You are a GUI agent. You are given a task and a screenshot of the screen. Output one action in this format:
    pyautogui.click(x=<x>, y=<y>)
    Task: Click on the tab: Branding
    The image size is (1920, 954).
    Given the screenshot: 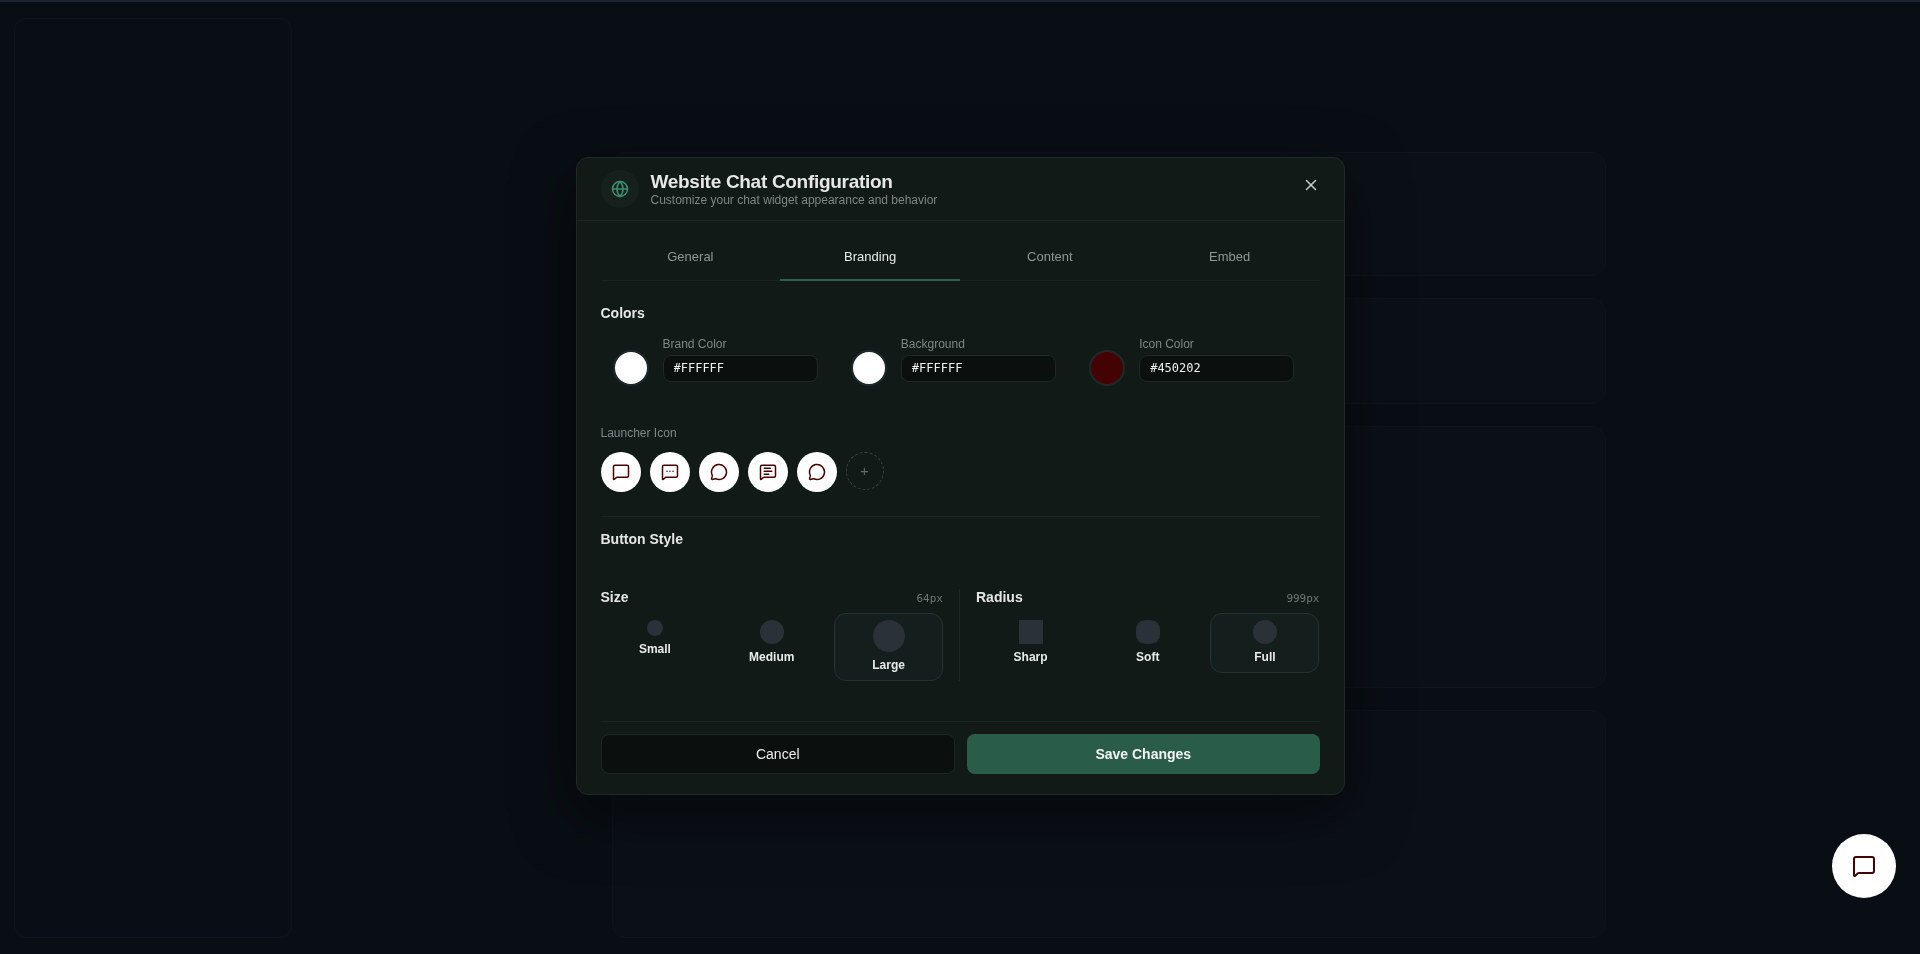 What is the action you would take?
    pyautogui.click(x=870, y=257)
    